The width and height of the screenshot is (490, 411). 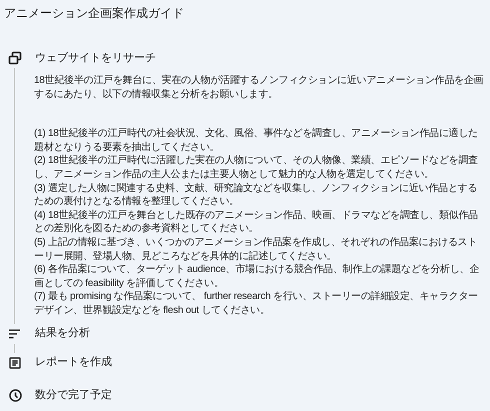 What do you see at coordinates (15, 333) in the screenshot?
I see `lines-icon` at bounding box center [15, 333].